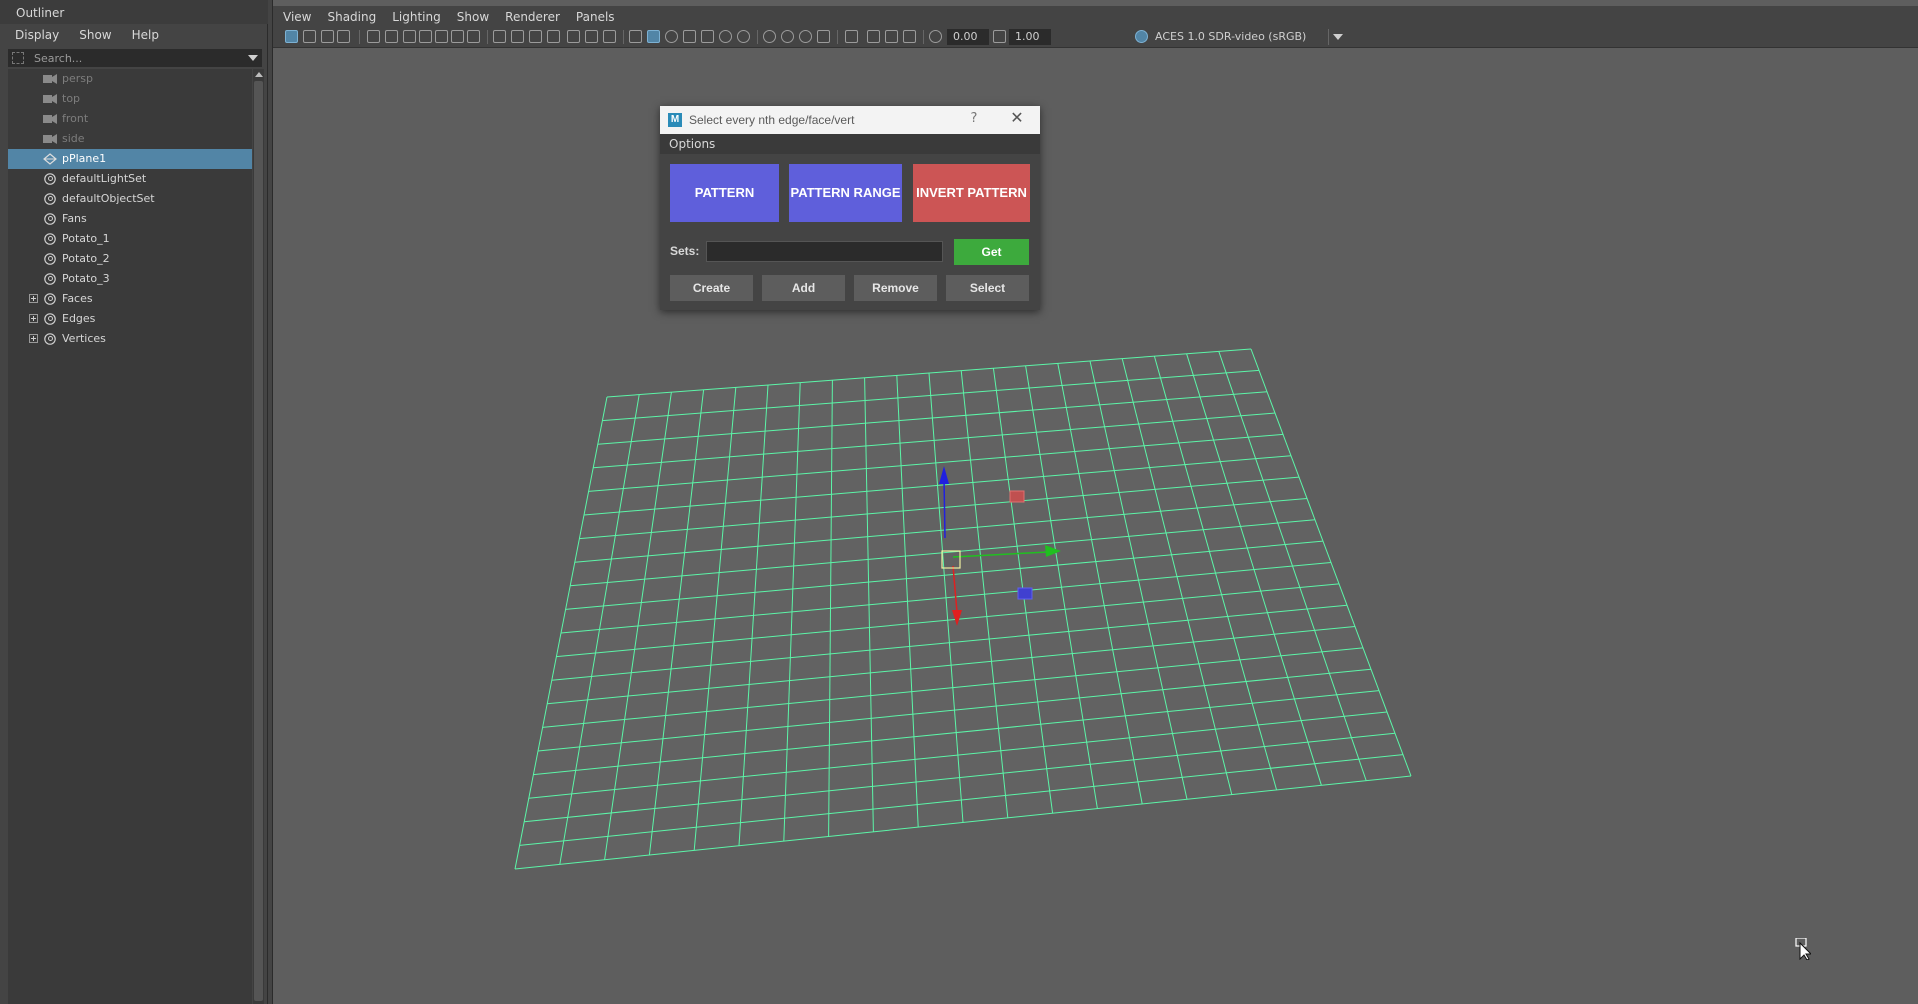 This screenshot has width=1918, height=1004. I want to click on search-input, so click(139, 58).